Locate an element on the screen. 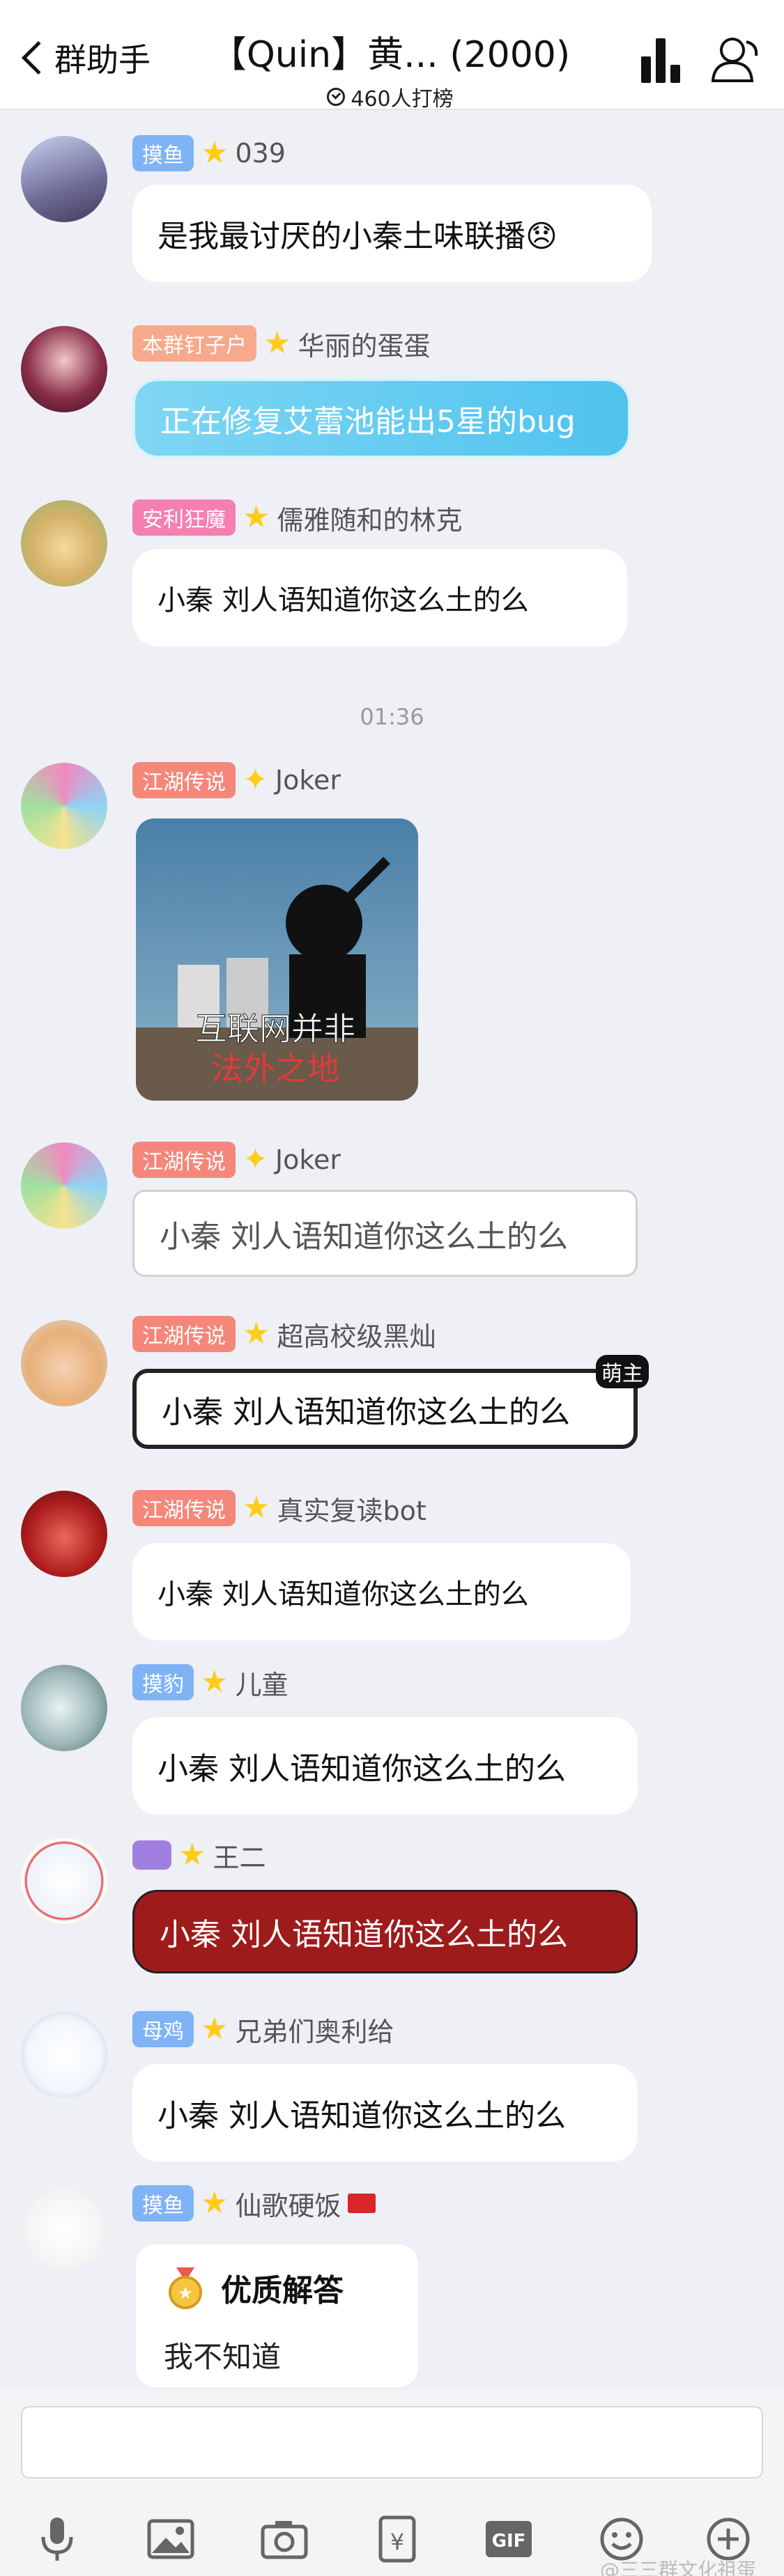 The height and width of the screenshot is (2576, 784). message-meta: 安利狂魔 ★ 儒雅随和的林克 is located at coordinates (297, 518).